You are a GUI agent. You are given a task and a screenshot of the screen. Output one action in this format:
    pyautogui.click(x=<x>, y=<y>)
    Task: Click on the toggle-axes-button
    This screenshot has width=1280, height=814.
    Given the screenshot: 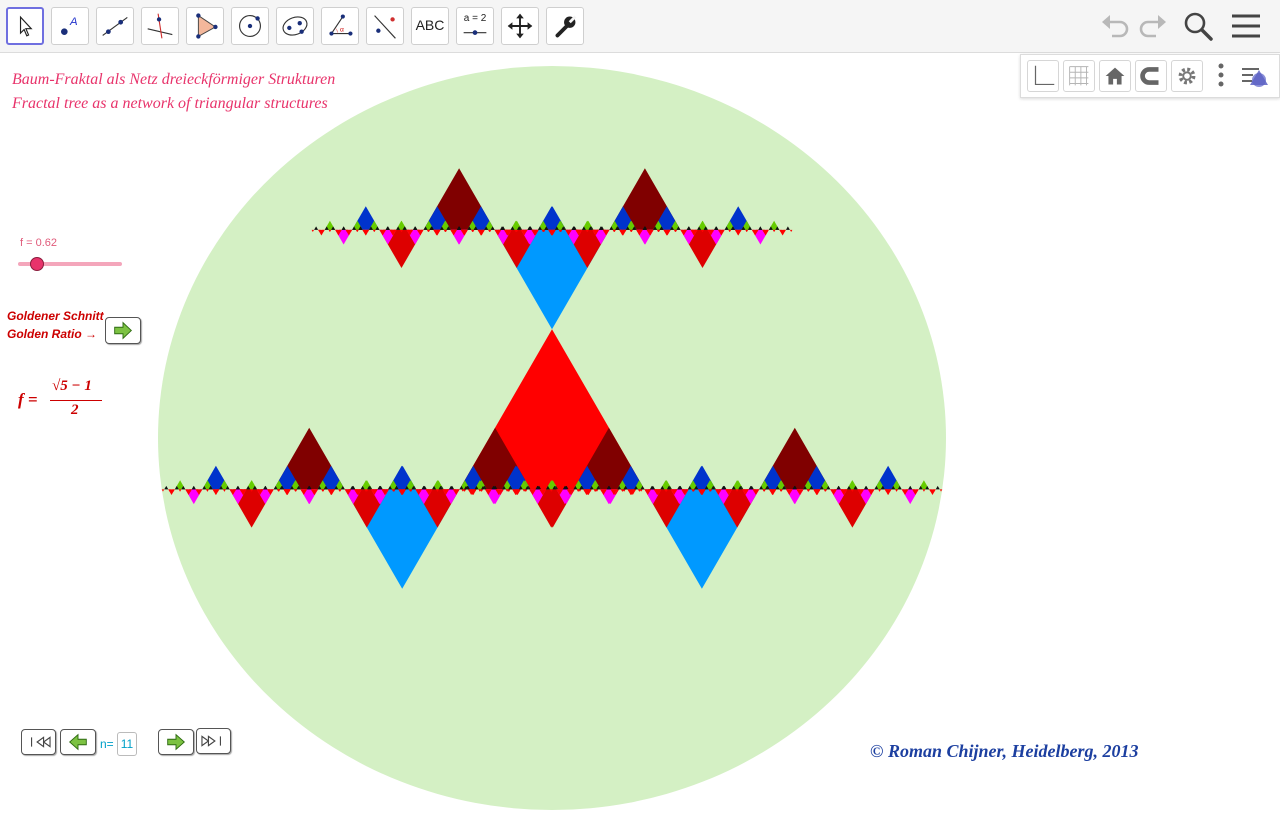 What is the action you would take?
    pyautogui.click(x=1043, y=76)
    